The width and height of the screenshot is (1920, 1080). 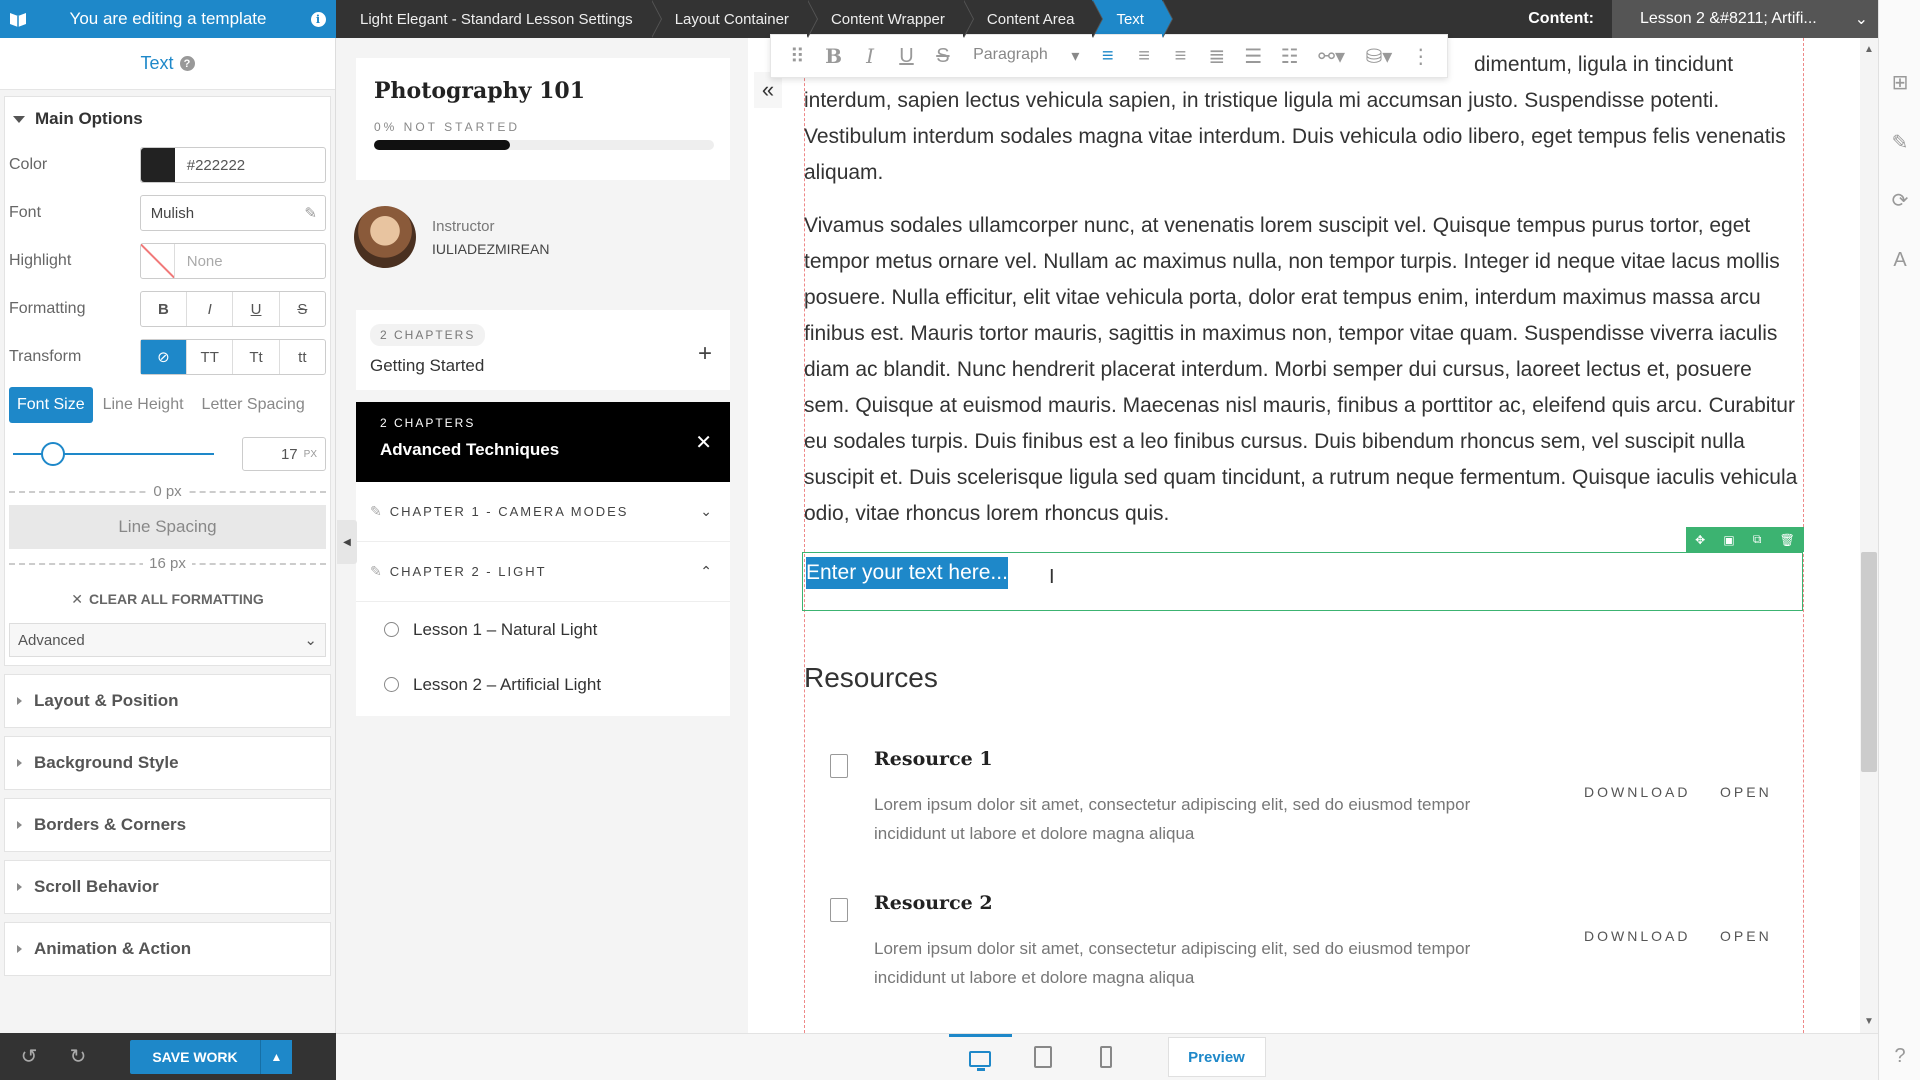 I want to click on expand-icon: +, so click(x=705, y=354).